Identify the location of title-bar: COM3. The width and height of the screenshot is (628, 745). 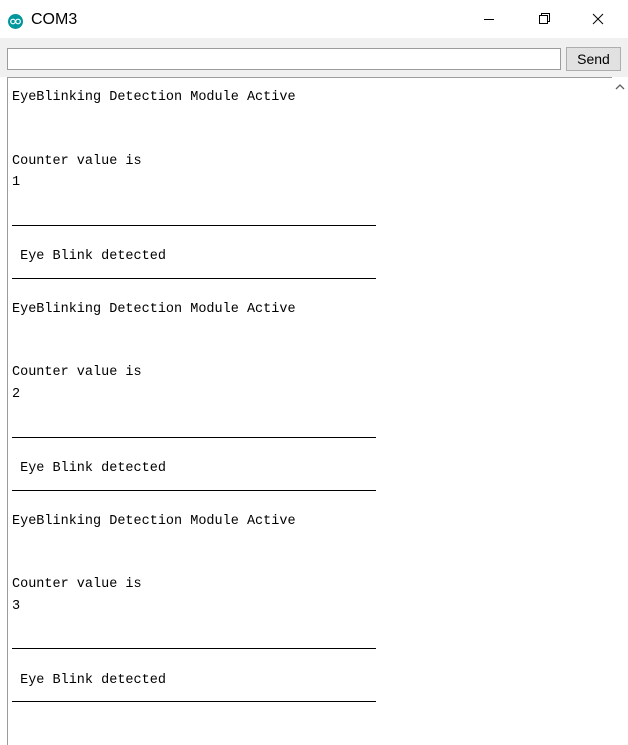
(314, 19).